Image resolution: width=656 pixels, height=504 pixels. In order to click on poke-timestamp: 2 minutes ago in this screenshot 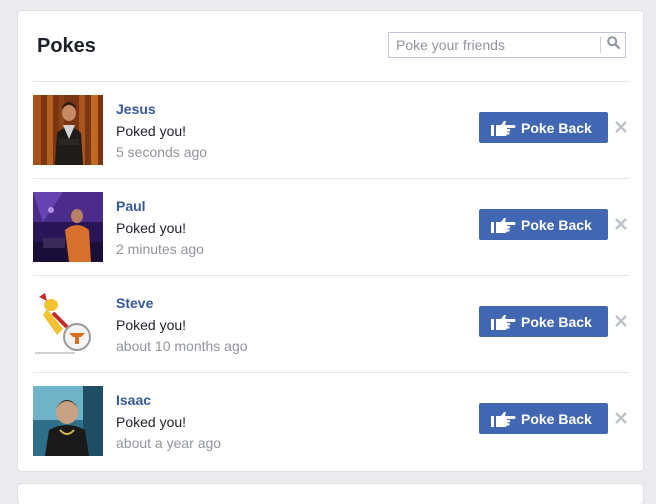, I will do `click(160, 249)`.